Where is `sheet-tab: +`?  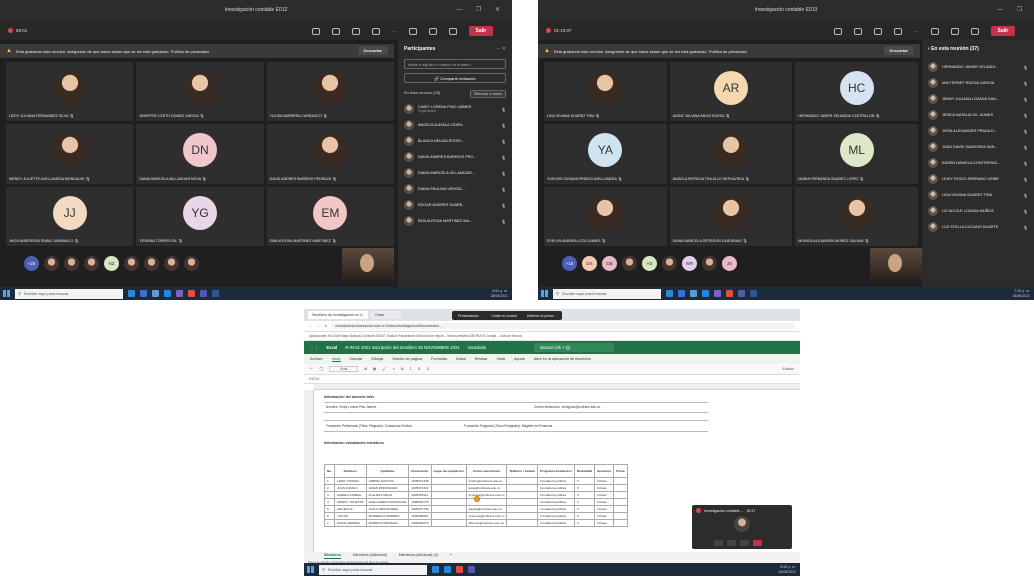 sheet-tab: + is located at coordinates (451, 556).